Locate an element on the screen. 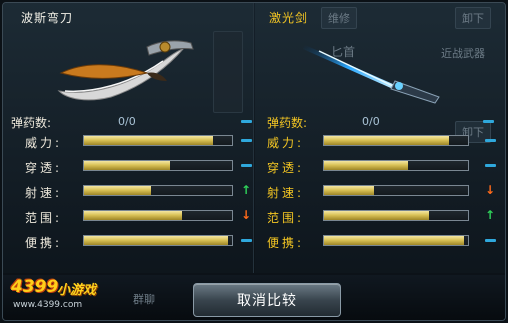 This screenshot has height=323, width=508. left-penetration-bar is located at coordinates (158, 165).